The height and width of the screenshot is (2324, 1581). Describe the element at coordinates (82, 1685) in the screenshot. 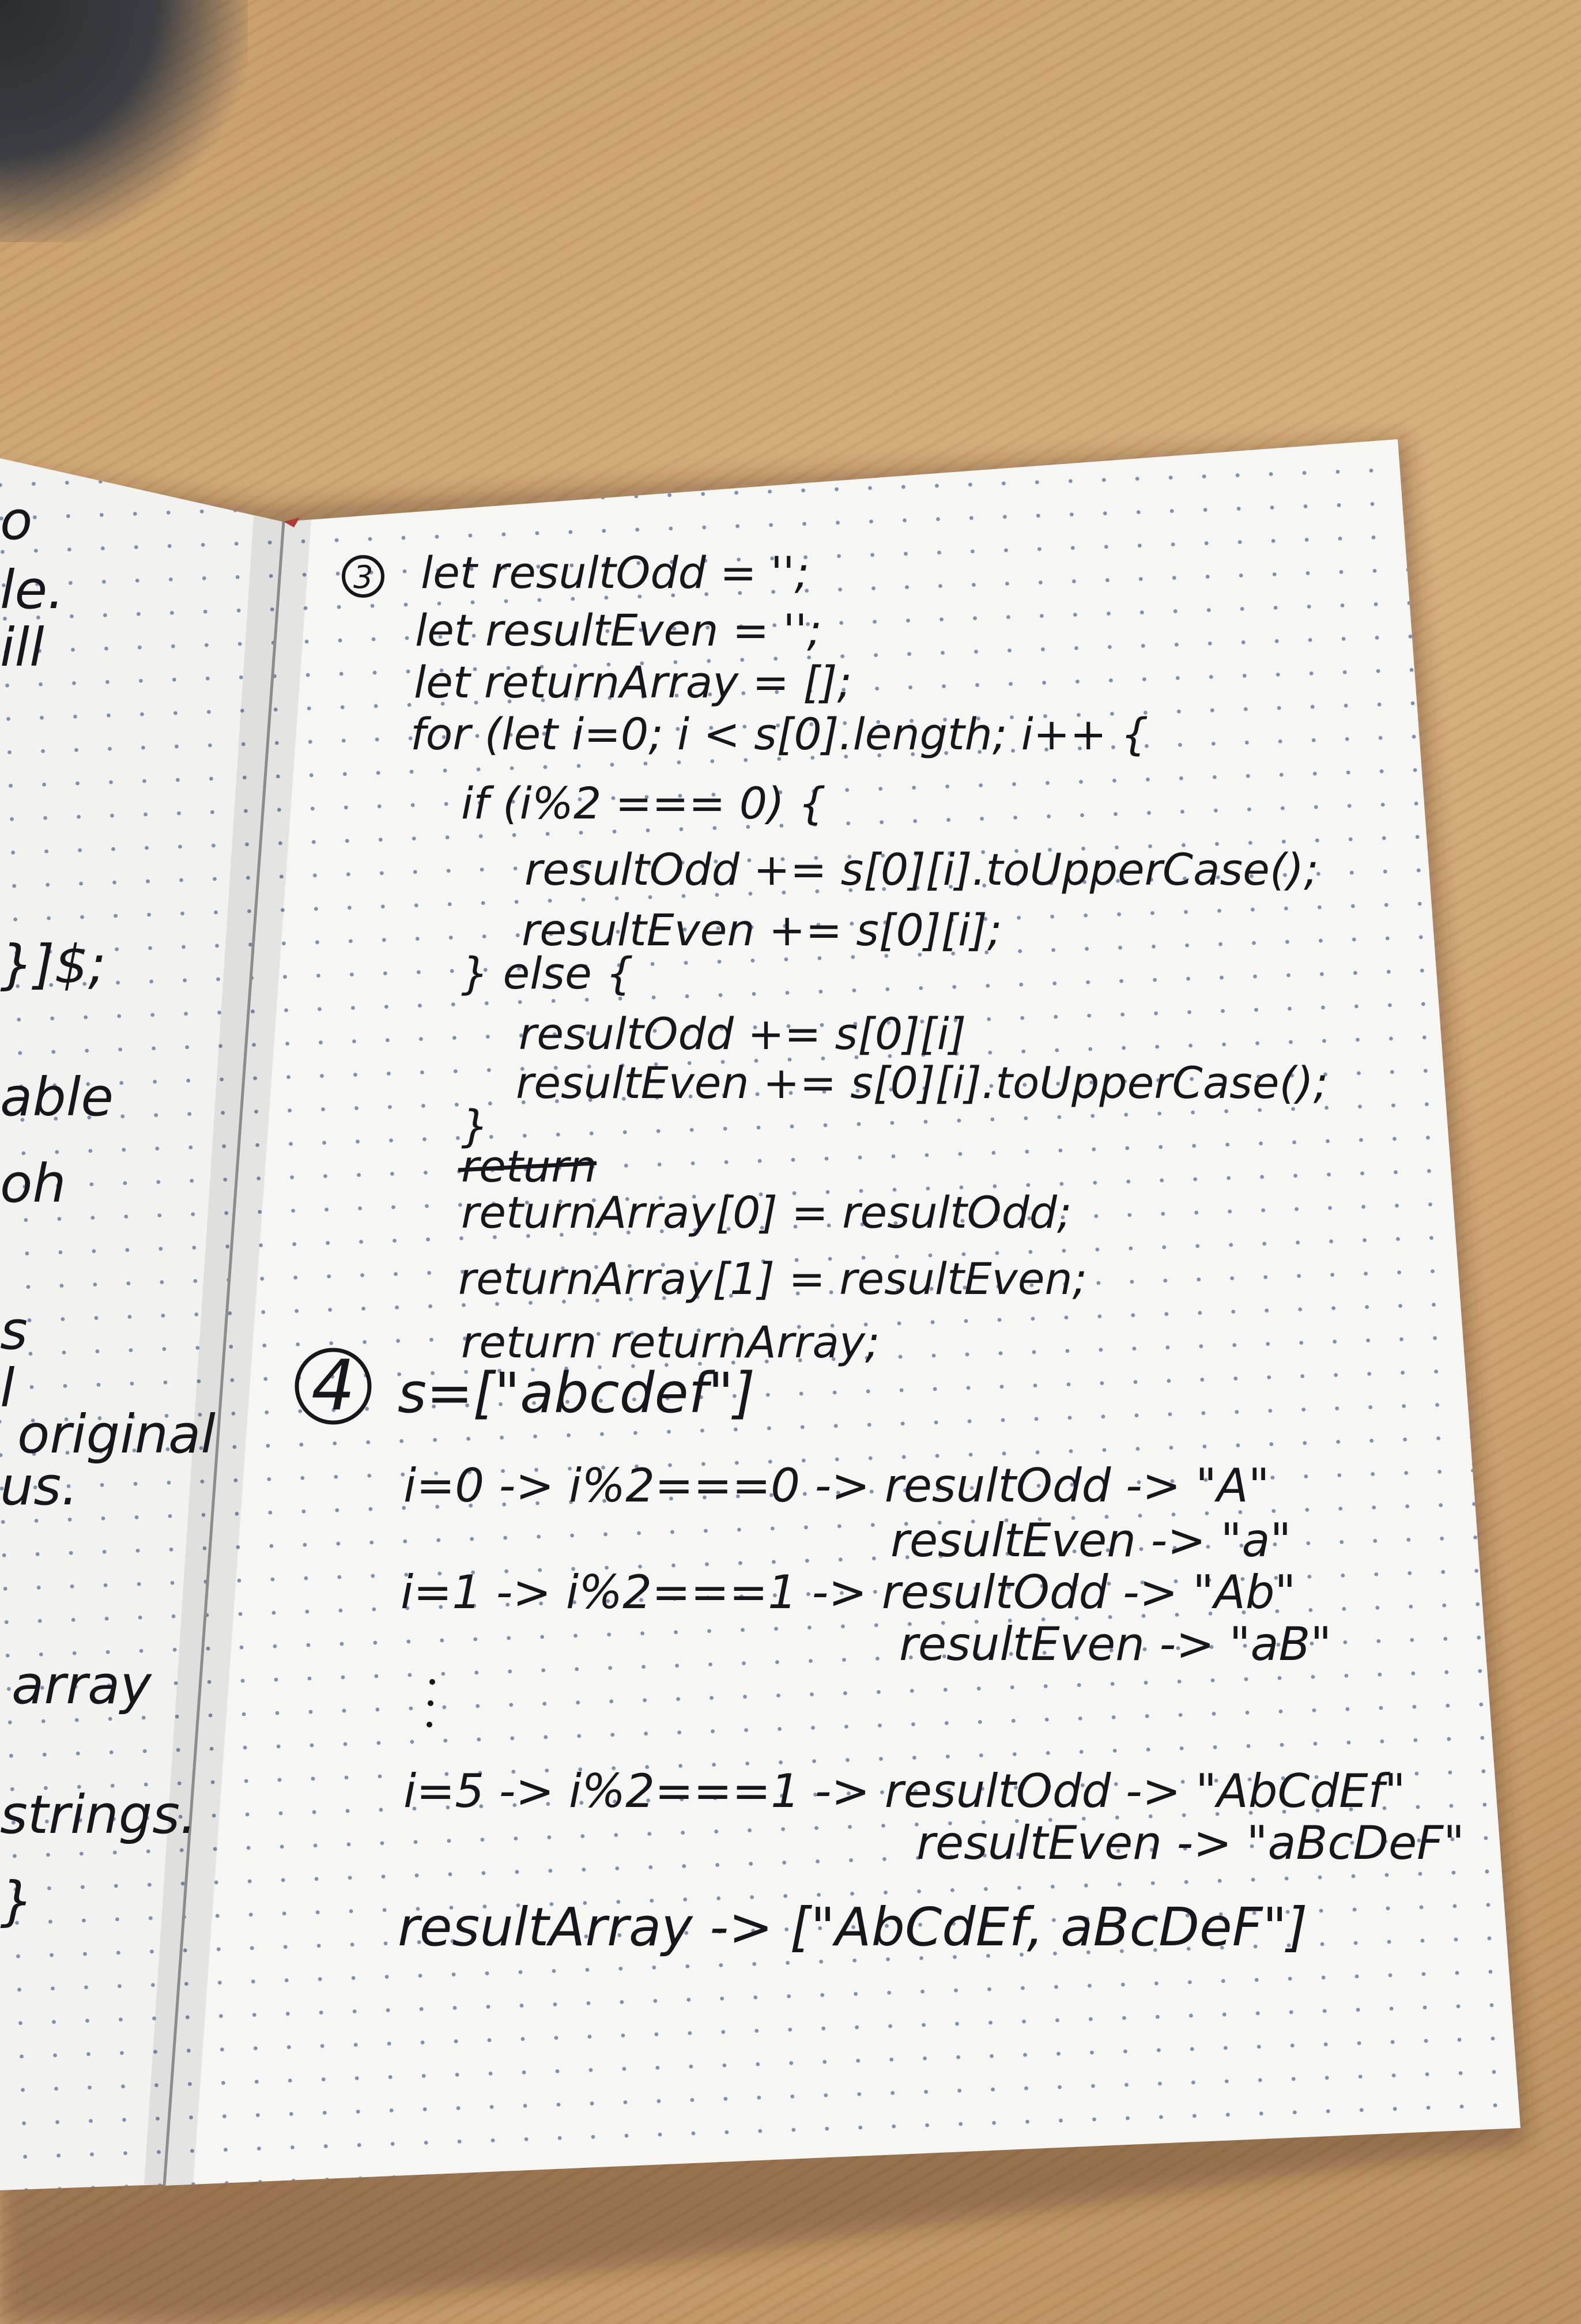

I see `left-fragment: array` at that location.